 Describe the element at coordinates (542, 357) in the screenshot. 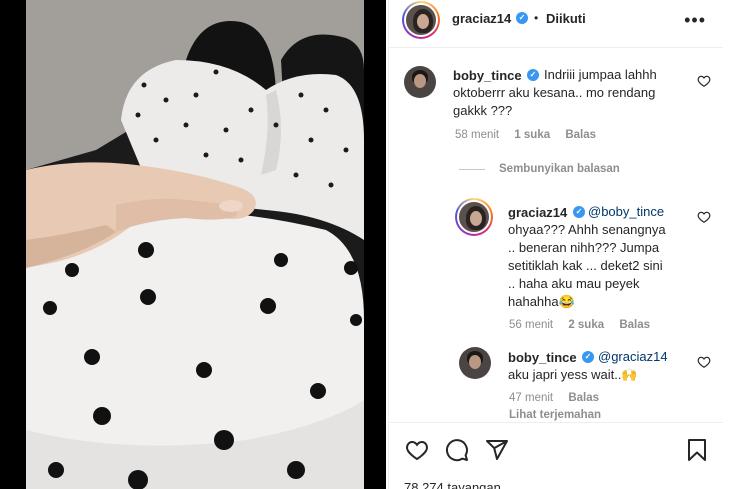

I see `reply-username: boby_tince` at that location.